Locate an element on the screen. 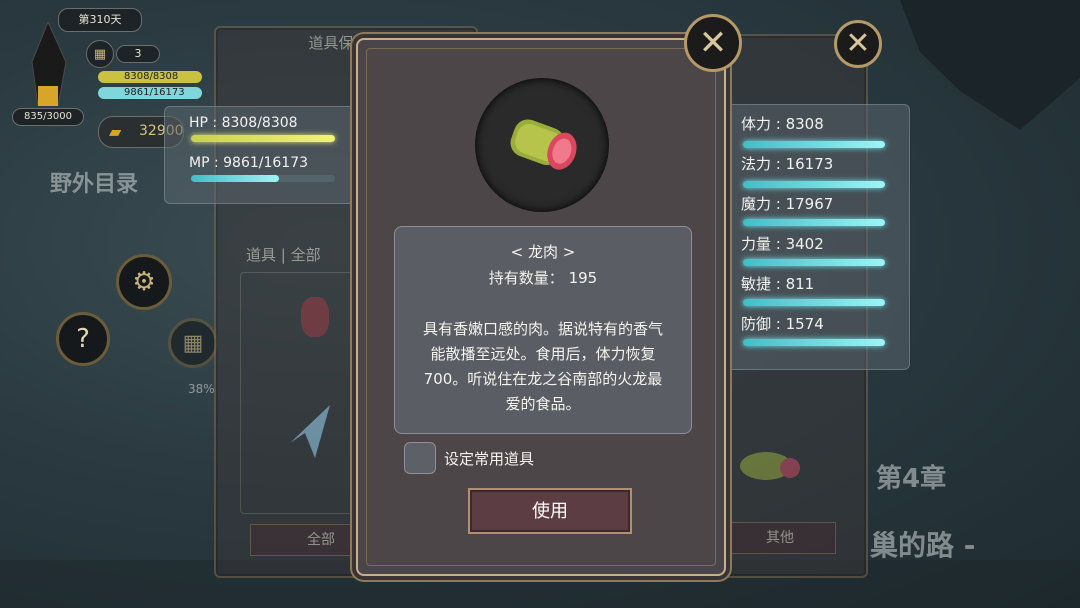 The height and width of the screenshot is (608, 1080). road-label: 巢的路 - is located at coordinates (923, 545).